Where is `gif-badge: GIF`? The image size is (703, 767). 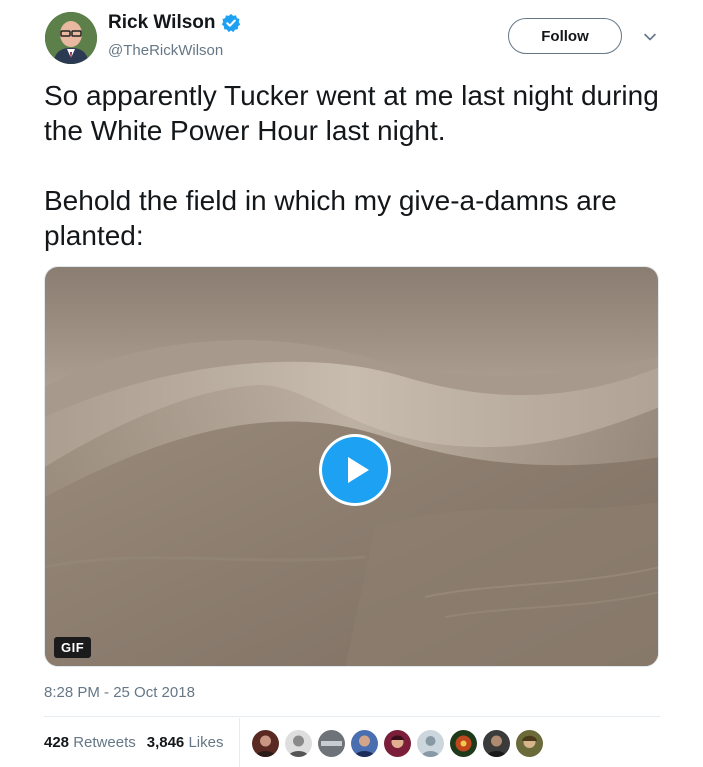
gif-badge: GIF is located at coordinates (73, 647).